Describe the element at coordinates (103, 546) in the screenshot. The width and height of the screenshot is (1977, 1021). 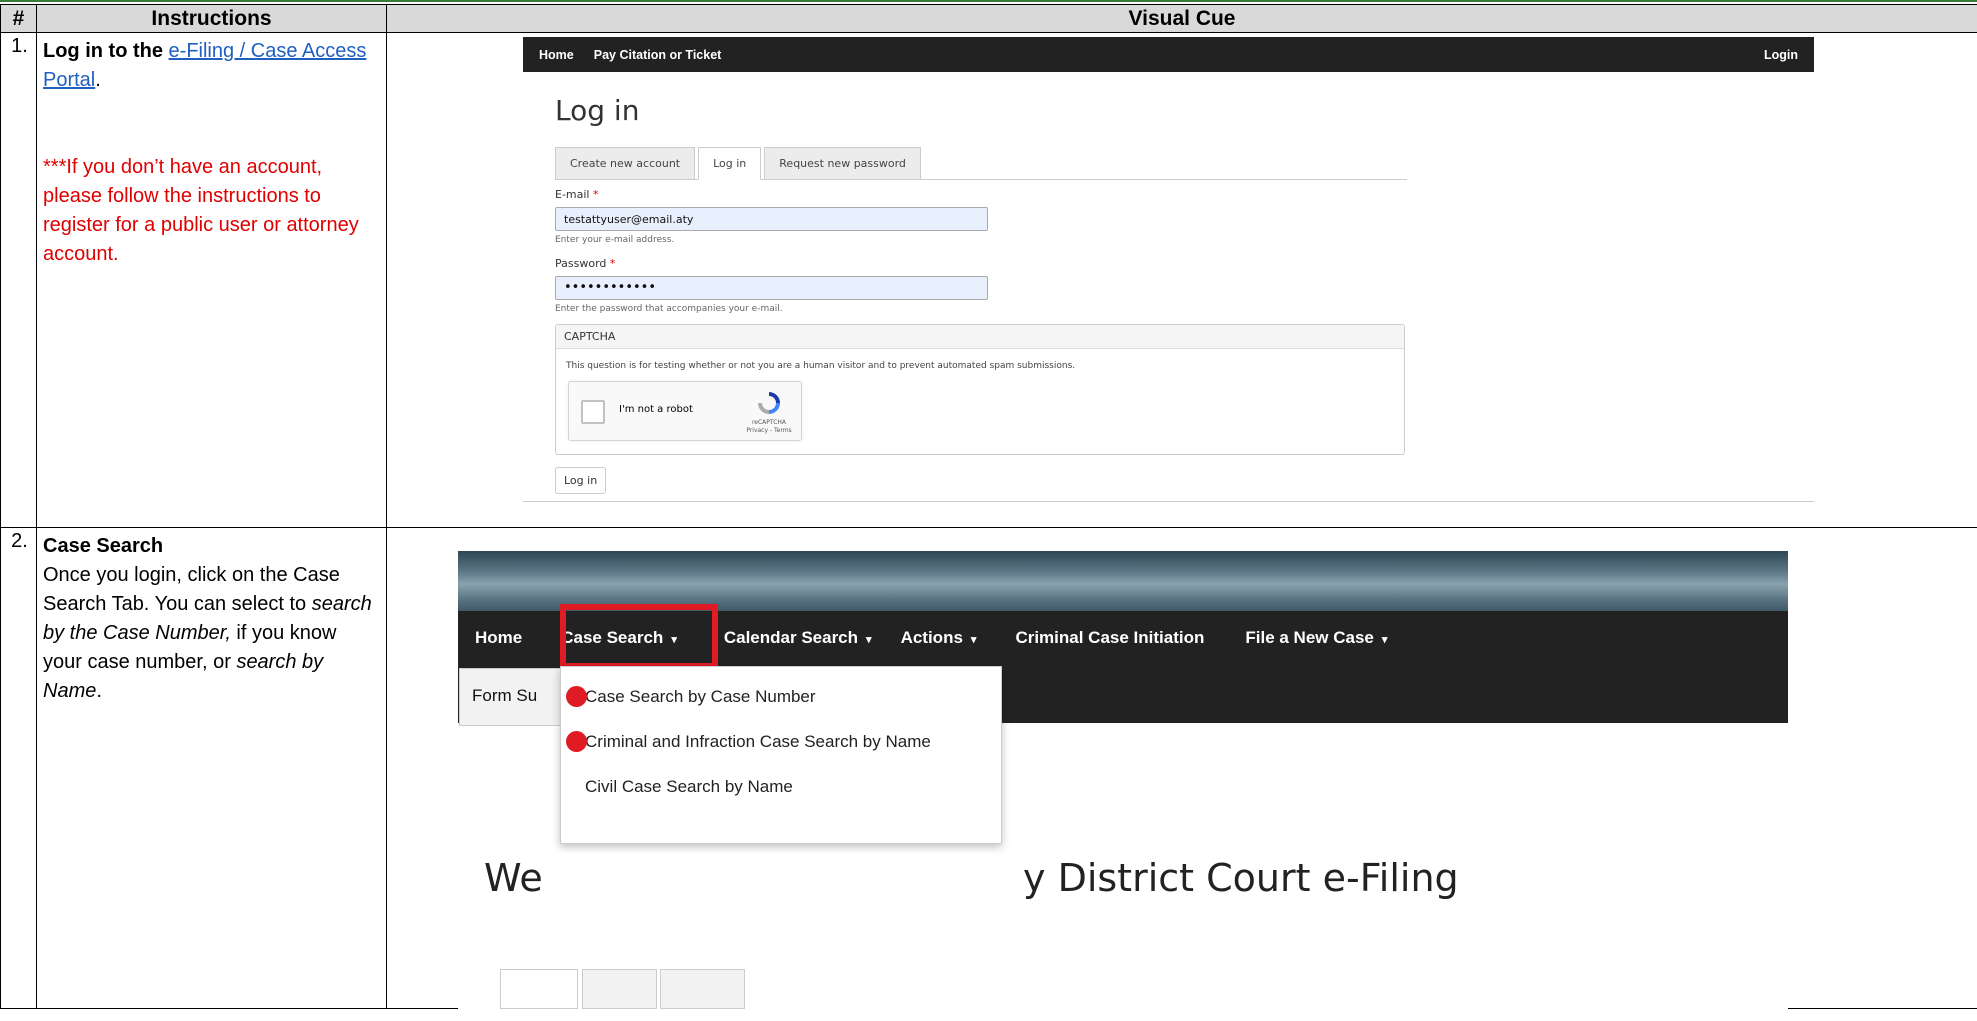
I see `step-2-title: Case Search` at that location.